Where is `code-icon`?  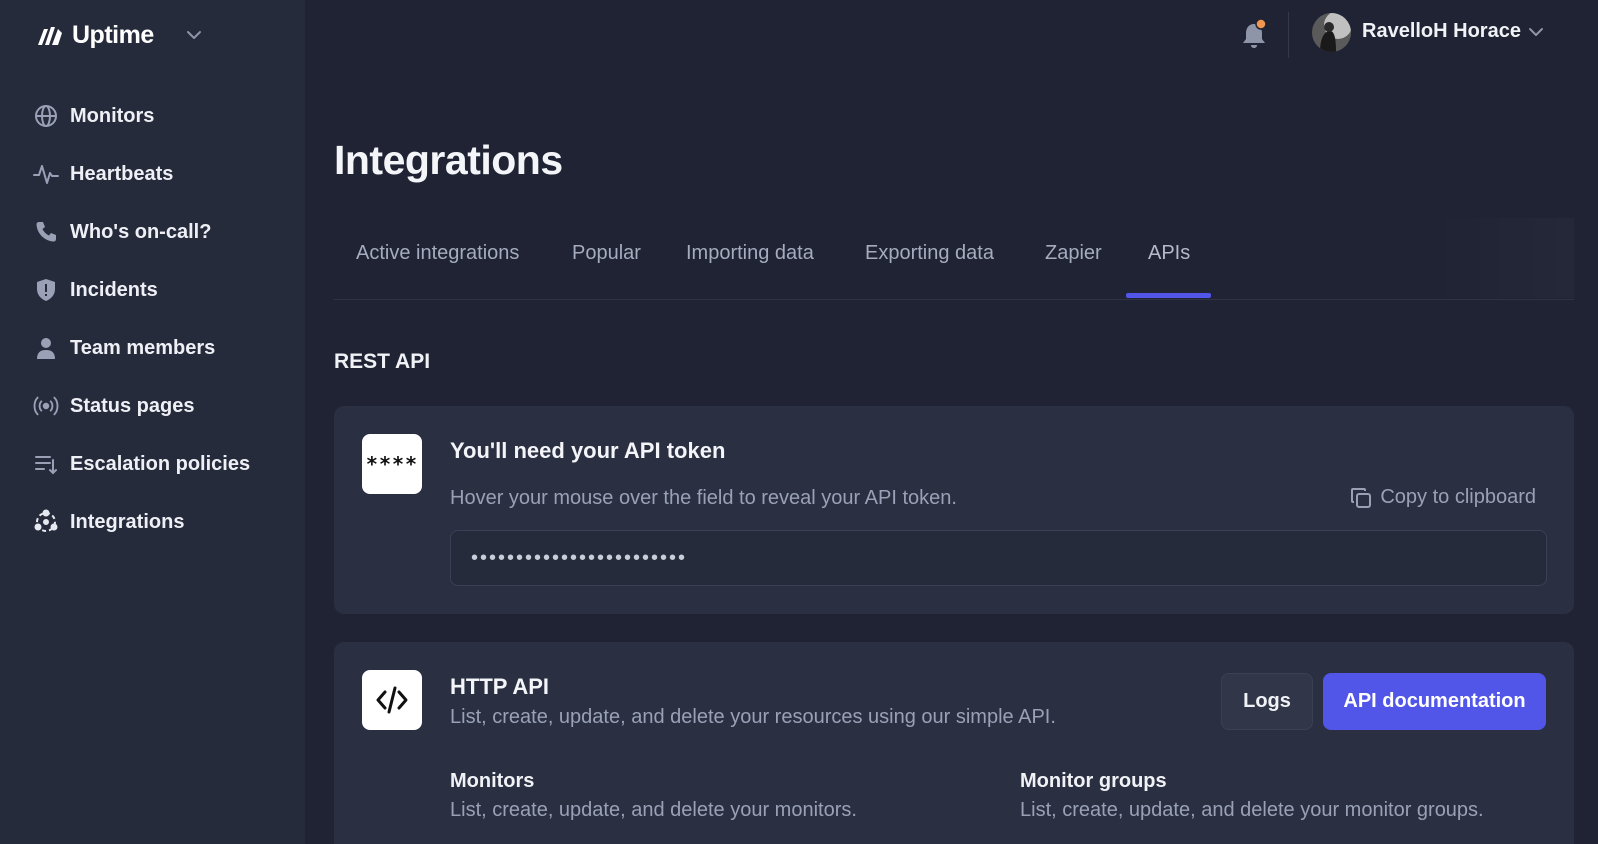
code-icon is located at coordinates (392, 700).